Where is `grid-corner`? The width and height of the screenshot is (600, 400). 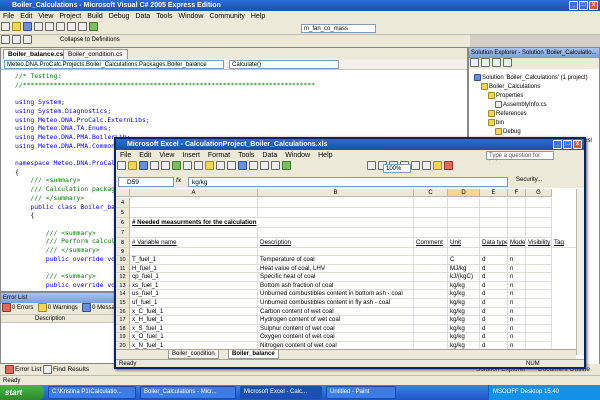 grid-corner is located at coordinates (123, 193).